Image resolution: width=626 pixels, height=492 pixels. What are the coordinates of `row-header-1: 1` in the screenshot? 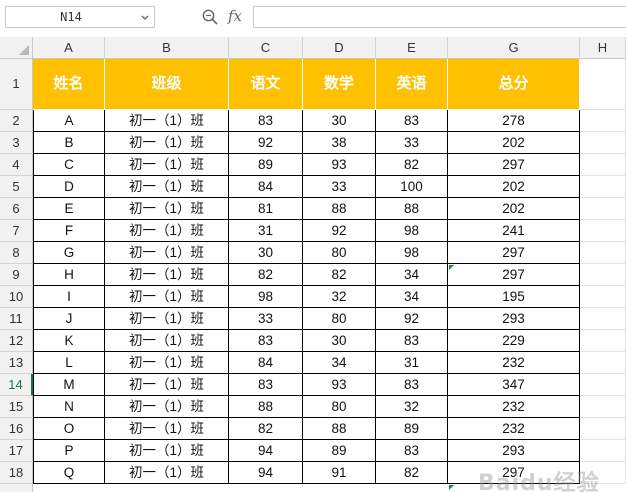 It's located at (16, 84).